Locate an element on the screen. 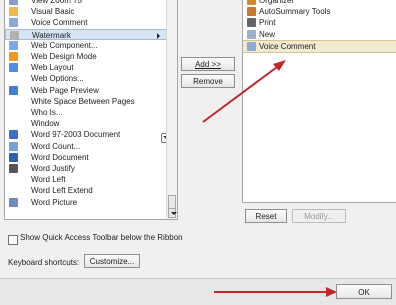 The image size is (396, 305). web-page-preview-icon is located at coordinates (13, 90).